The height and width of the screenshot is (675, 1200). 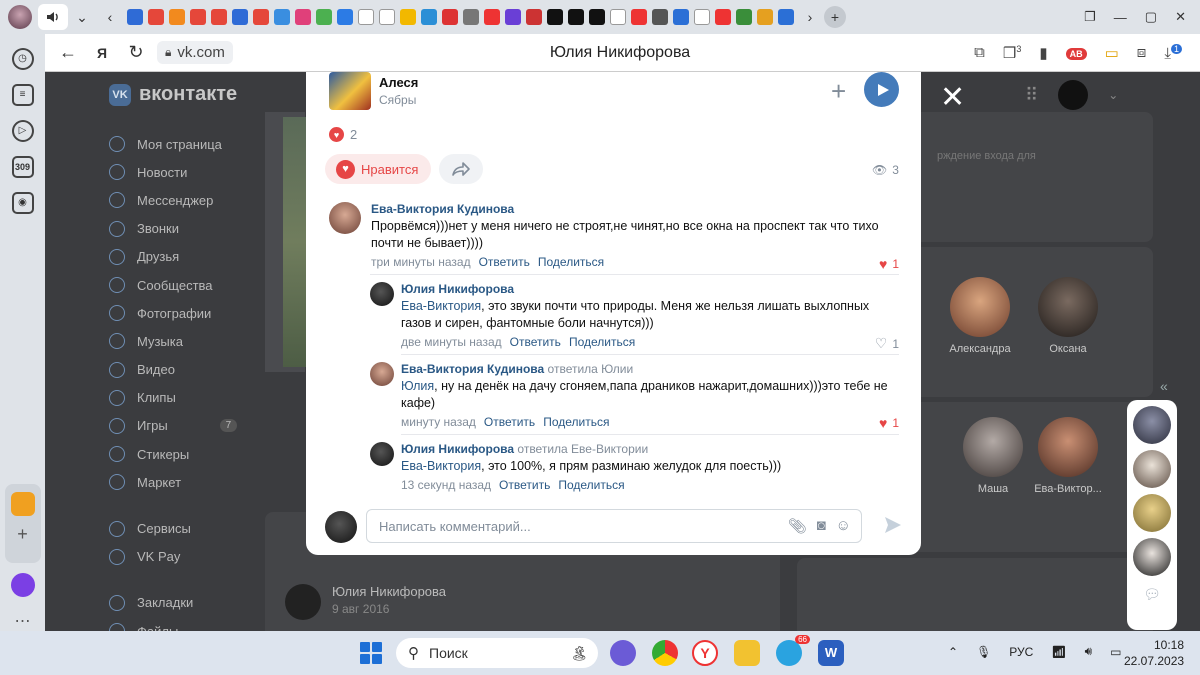 What do you see at coordinates (1076, 52) in the screenshot?
I see `adblock-badge-icon: AB` at bounding box center [1076, 52].